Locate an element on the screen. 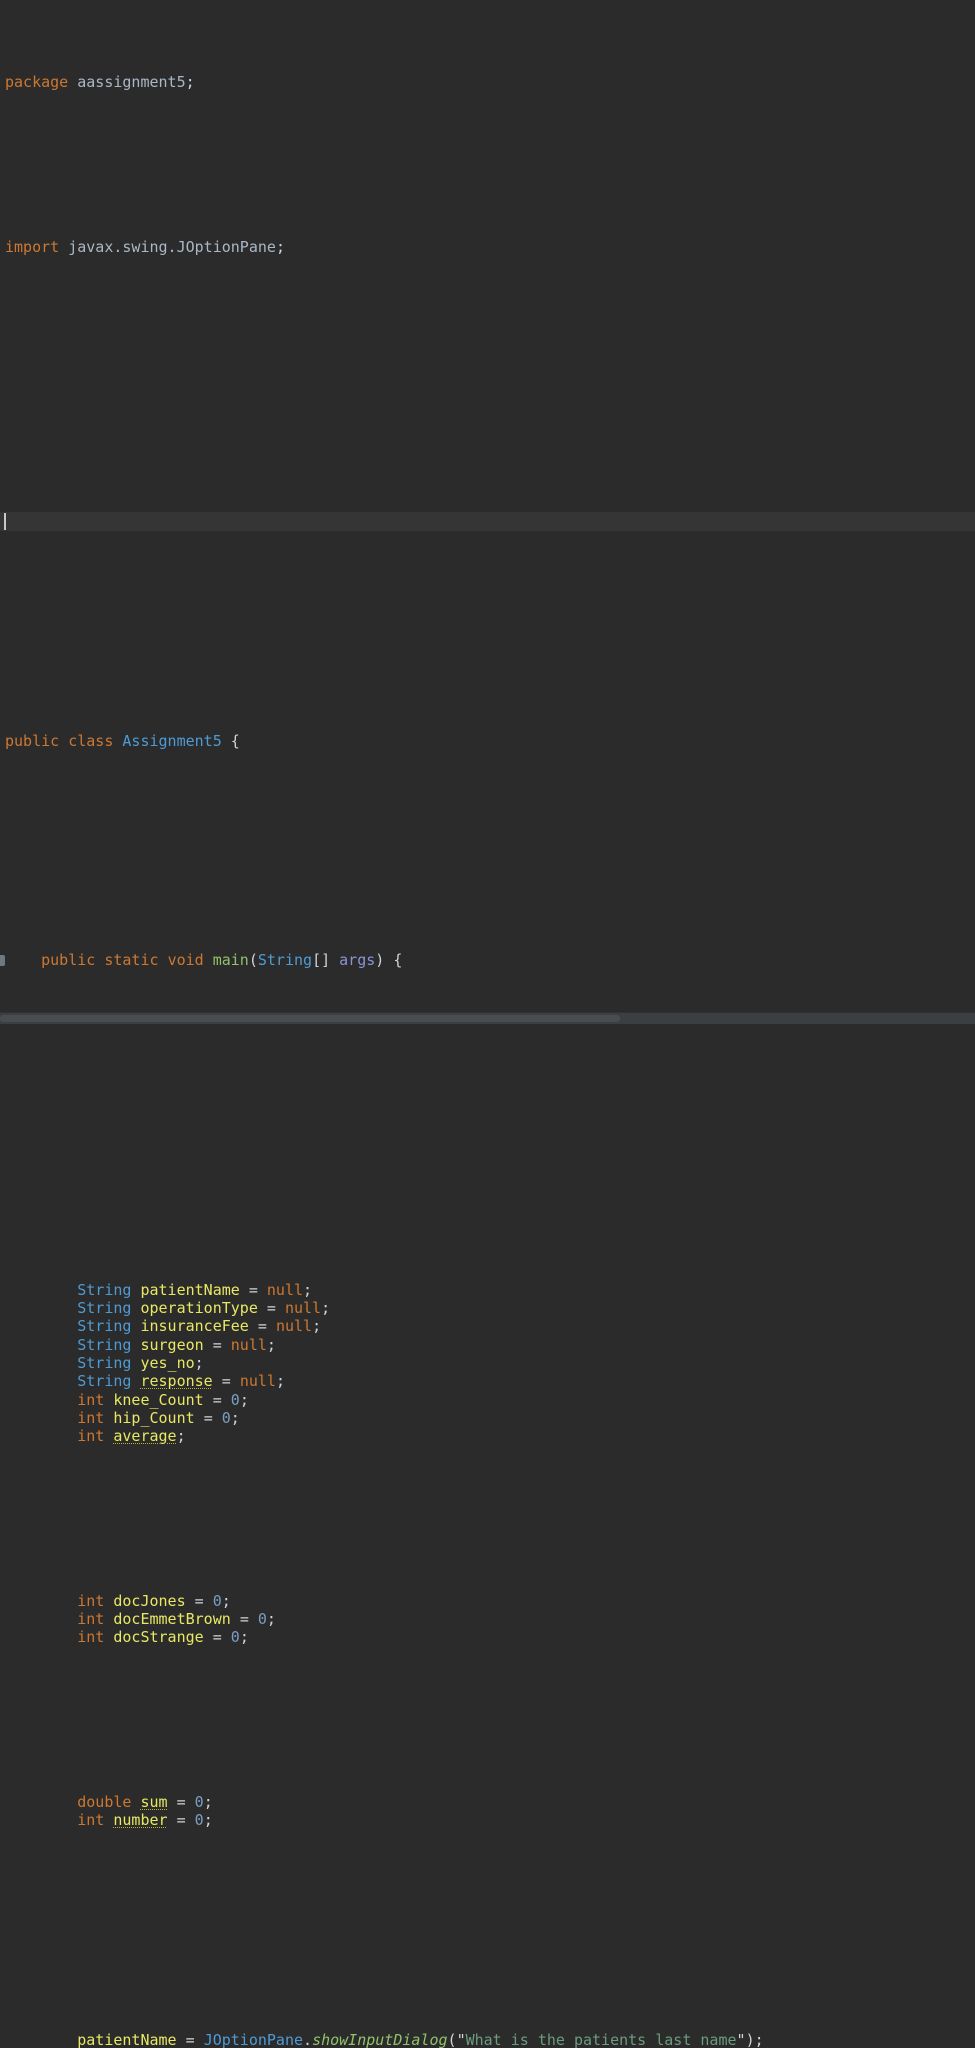 The height and width of the screenshot is (2048, 975). close-quote: " is located at coordinates (741, 2039).